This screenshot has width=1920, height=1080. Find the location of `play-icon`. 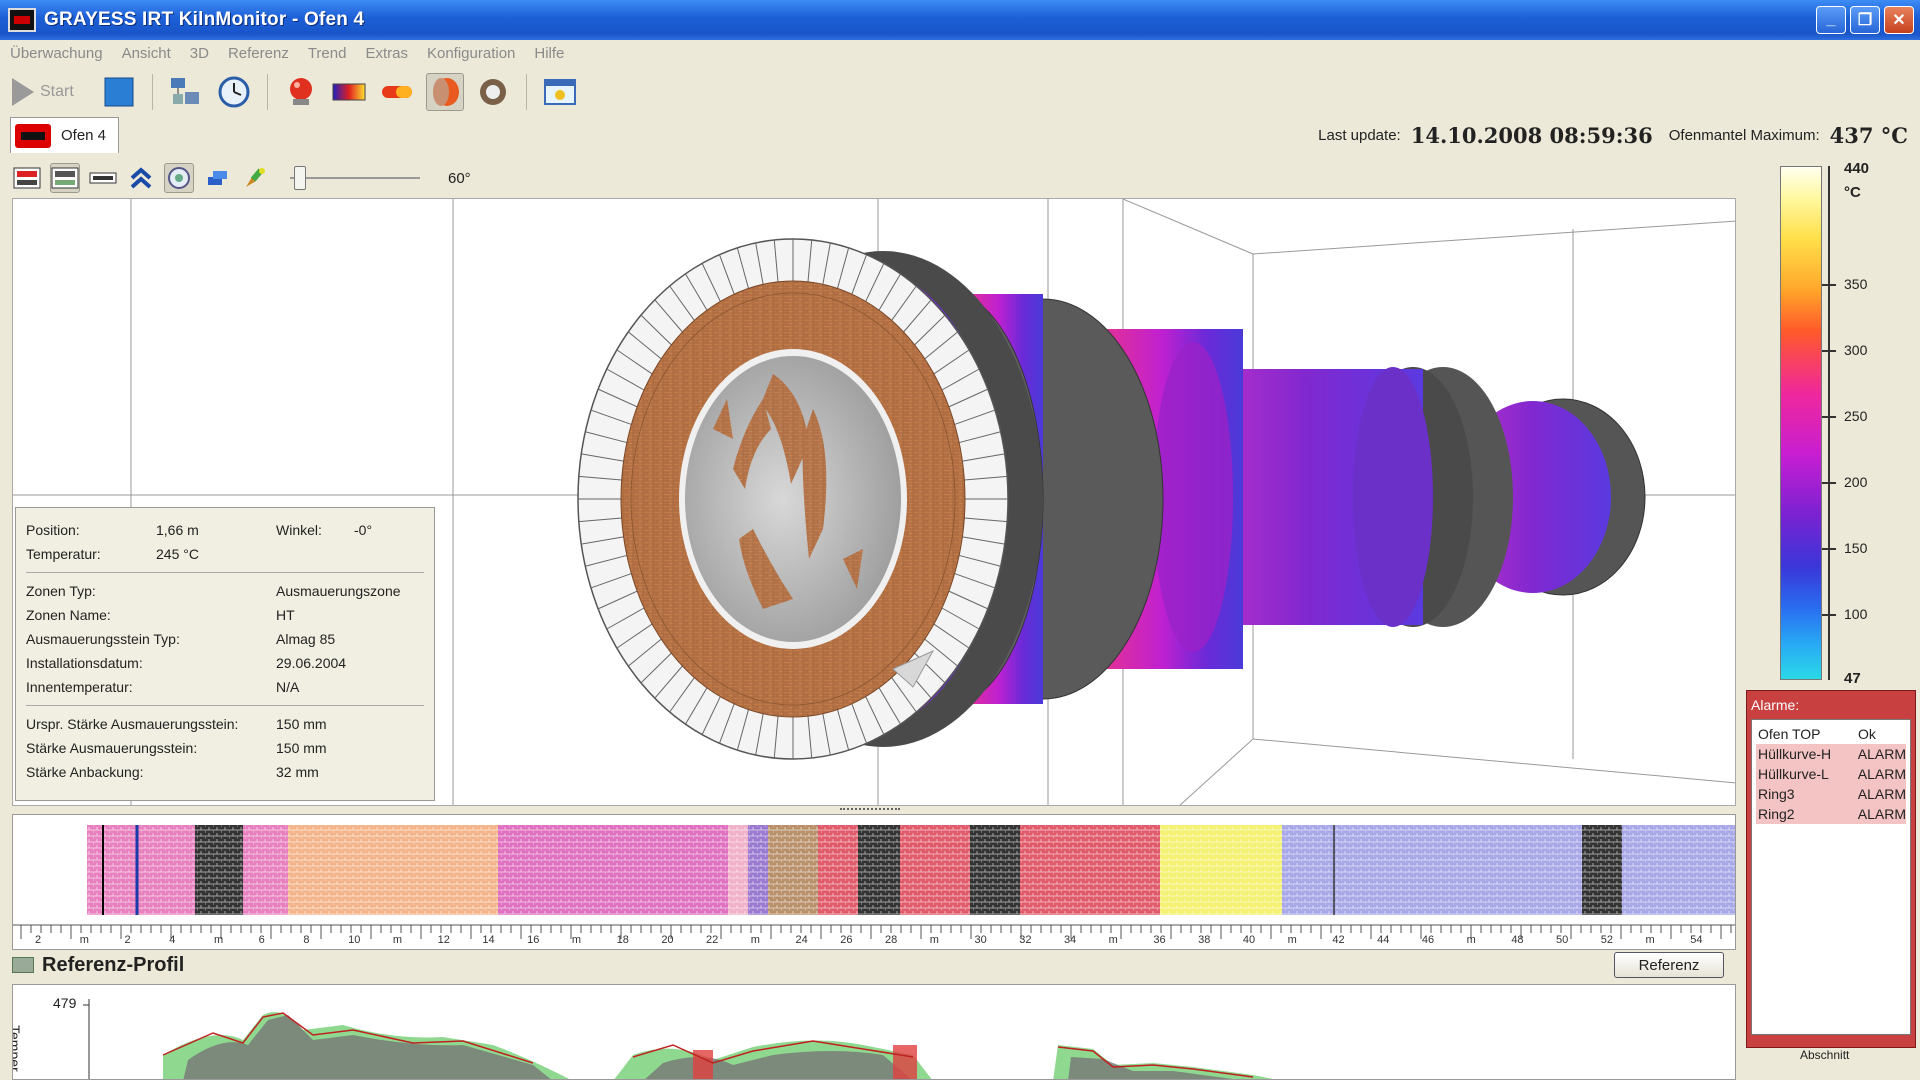

play-icon is located at coordinates (23, 92).